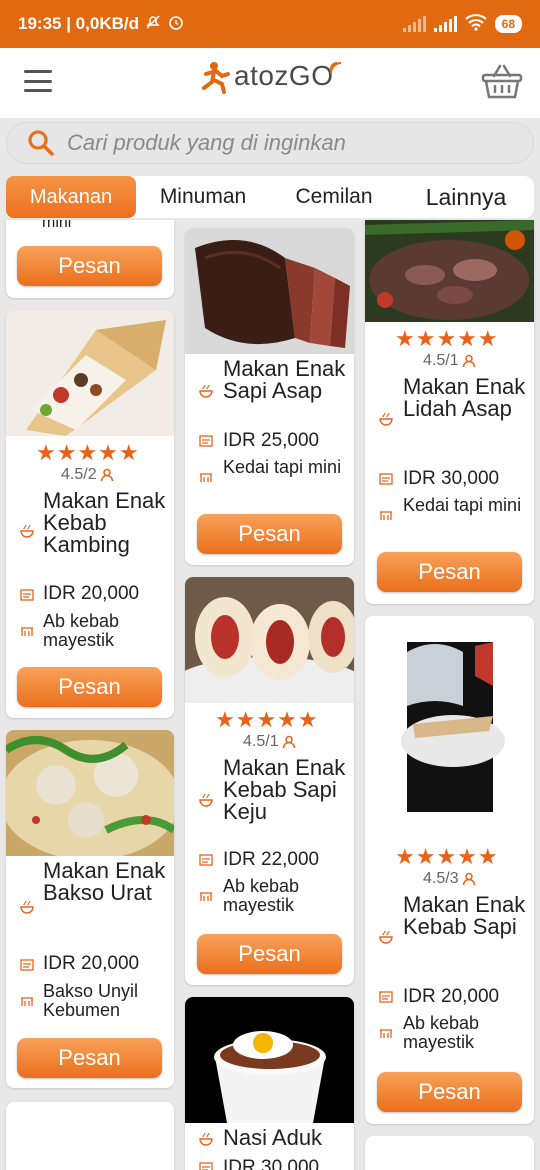 This screenshot has height=1170, width=540. Describe the element at coordinates (104, 522) in the screenshot. I see `product-title: Makan Enak Kebab Kambing` at that location.